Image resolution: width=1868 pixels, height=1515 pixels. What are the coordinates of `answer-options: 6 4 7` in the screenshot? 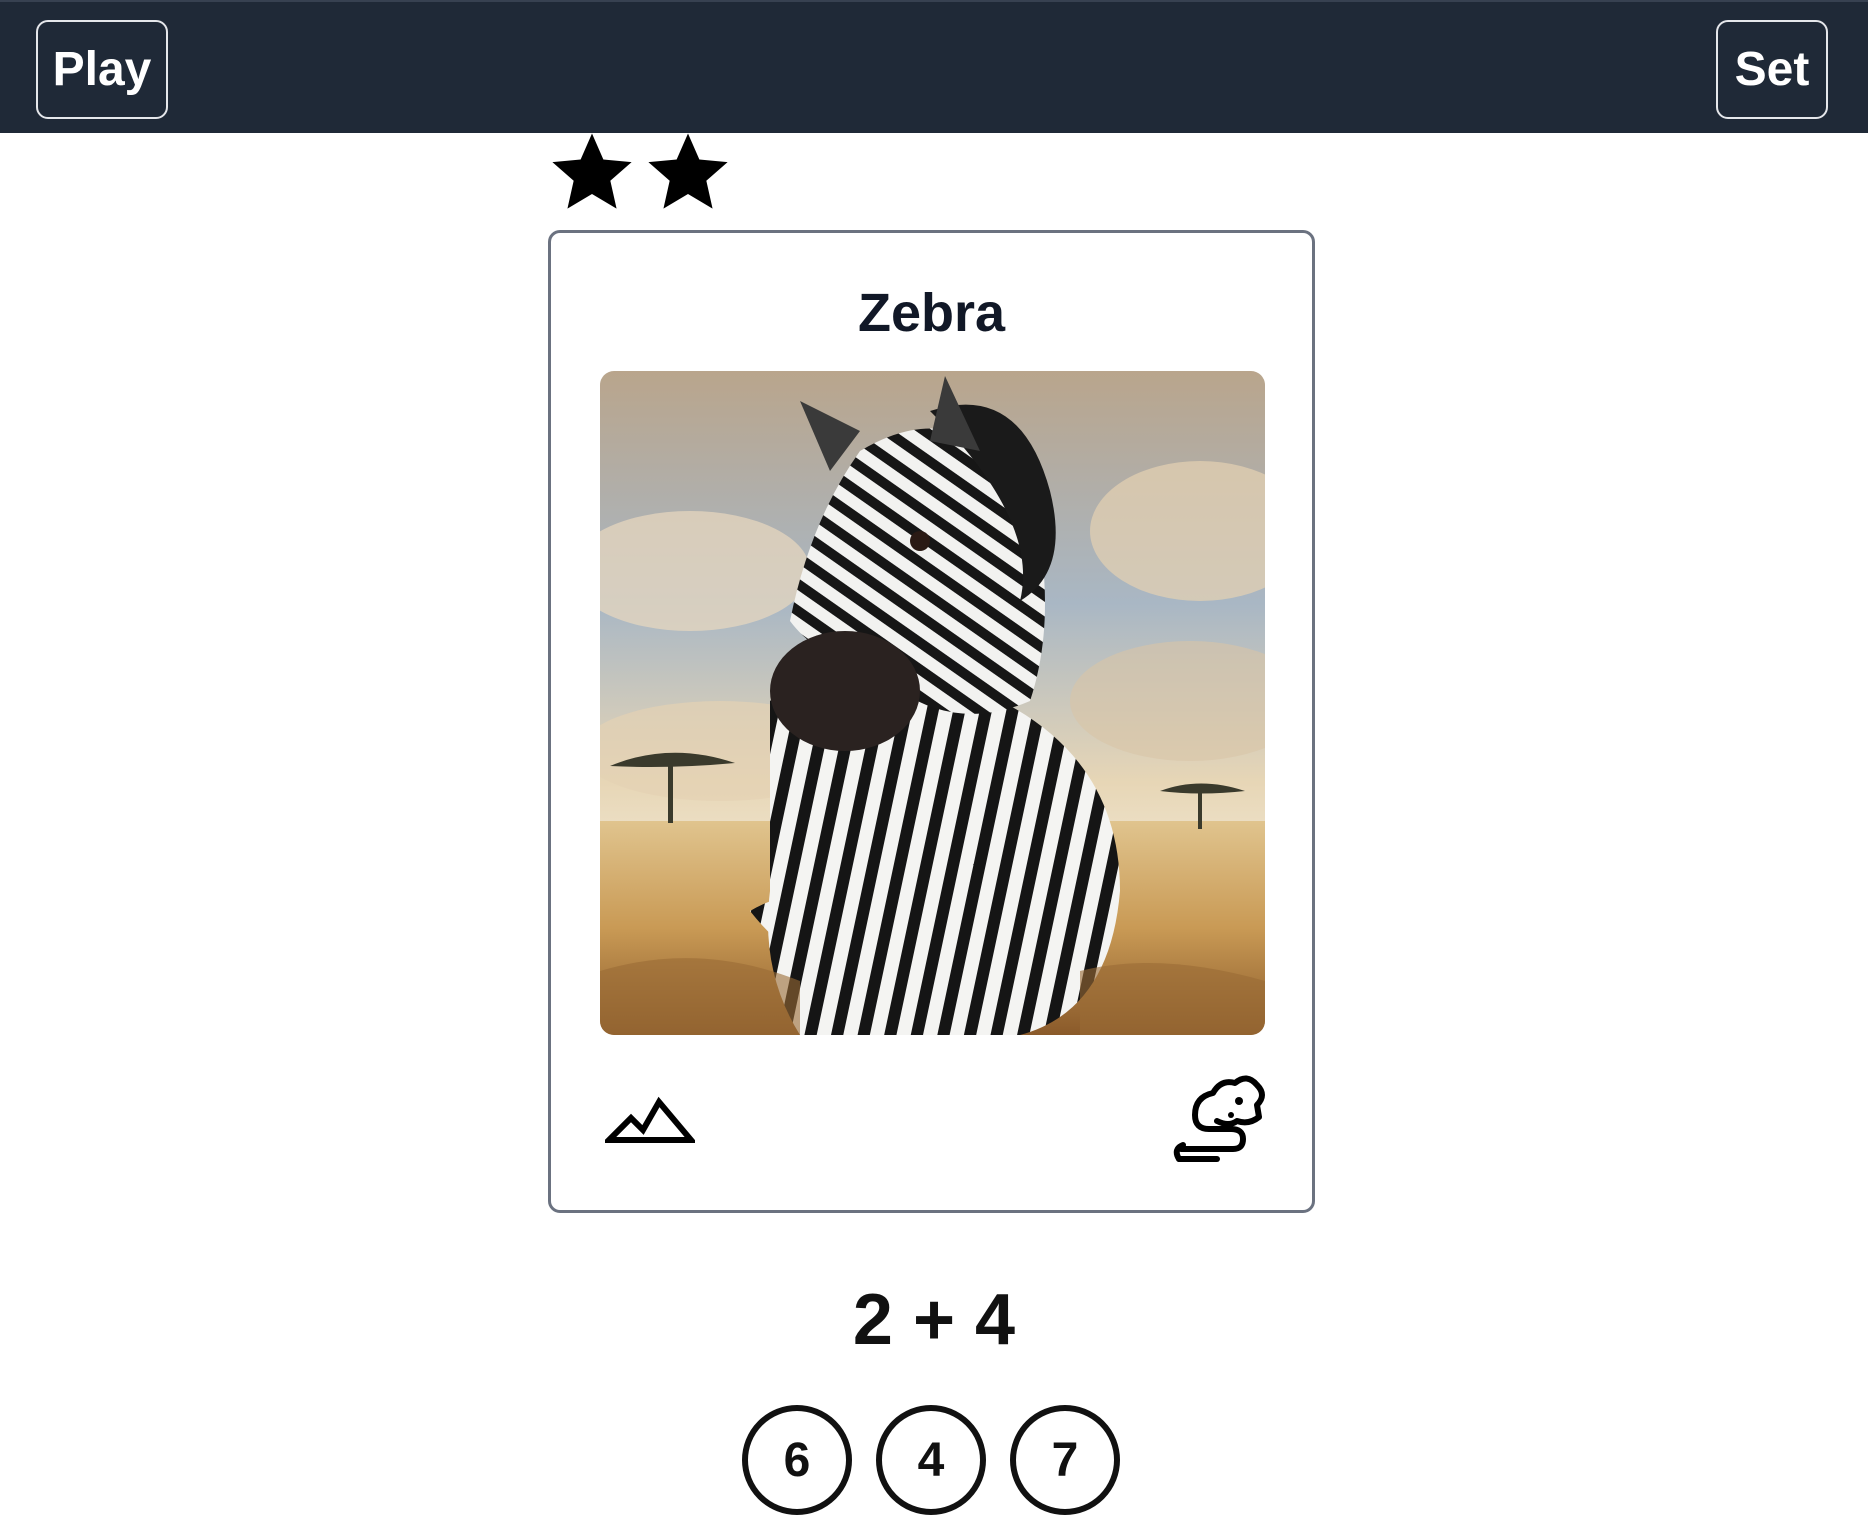 It's located at (931, 1460).